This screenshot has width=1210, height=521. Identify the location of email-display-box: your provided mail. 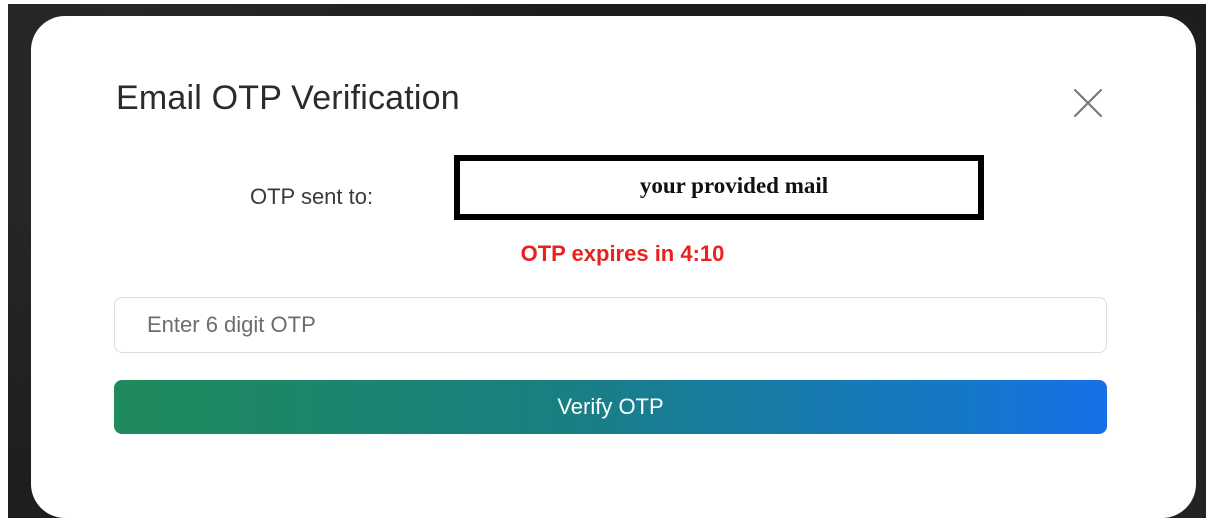
(719, 187).